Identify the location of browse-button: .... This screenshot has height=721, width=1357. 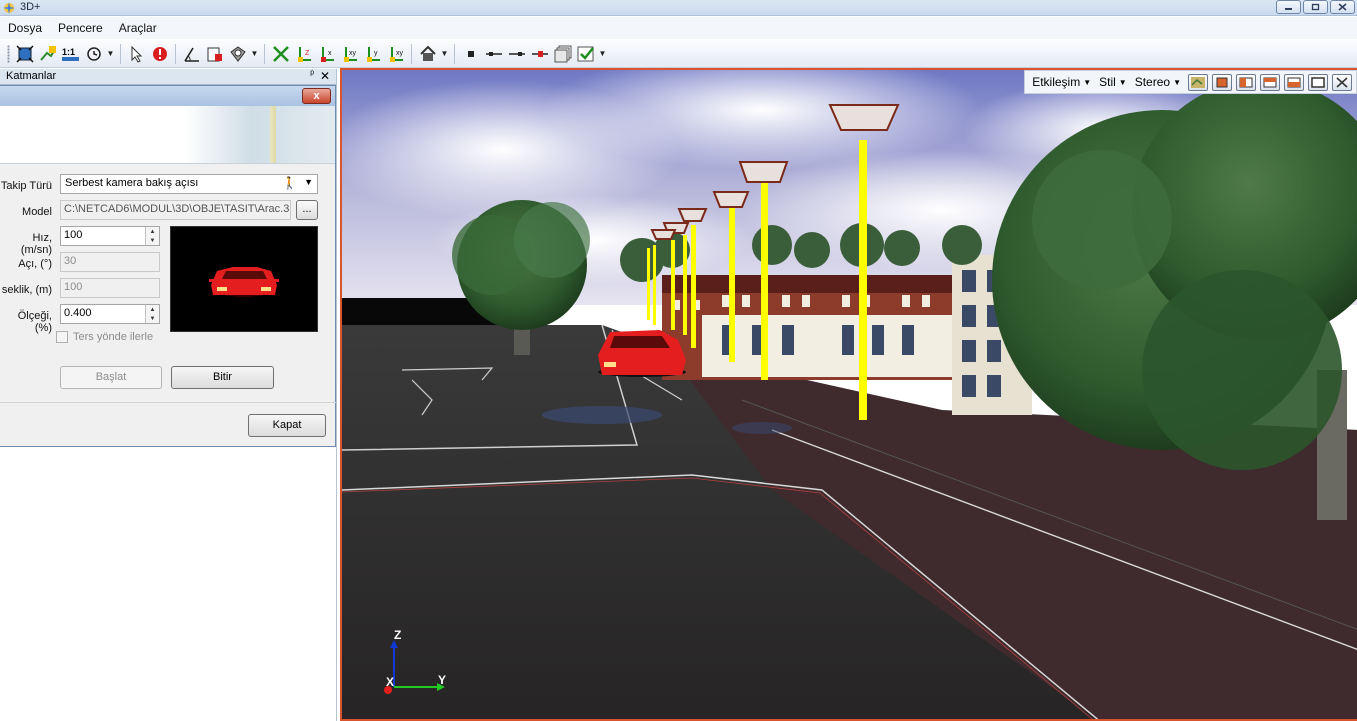
(307, 210).